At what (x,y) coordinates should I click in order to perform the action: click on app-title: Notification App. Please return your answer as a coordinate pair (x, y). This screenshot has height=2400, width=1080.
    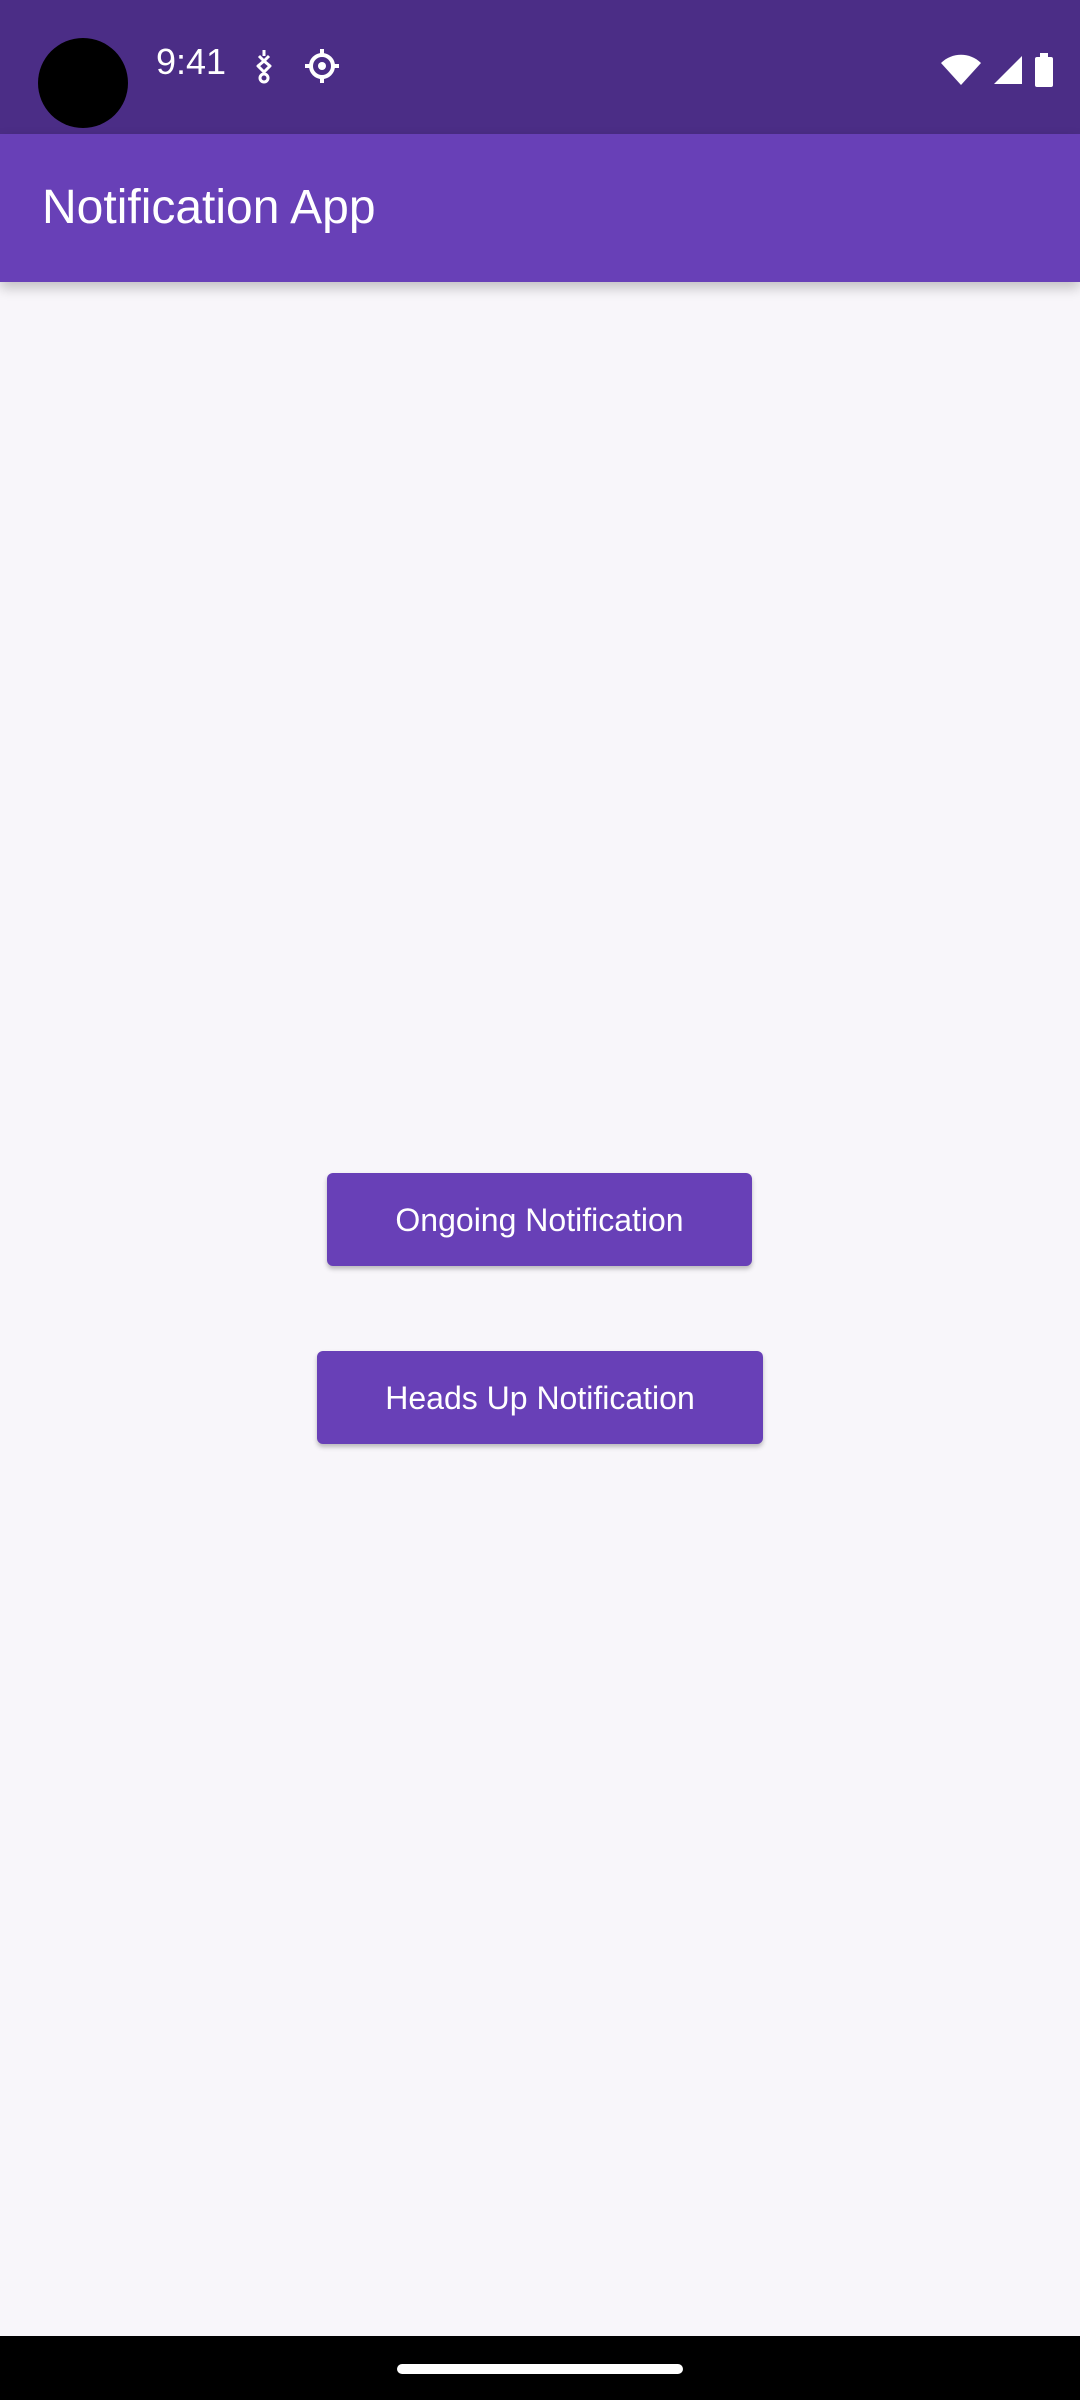
    Looking at the image, I should click on (209, 207).